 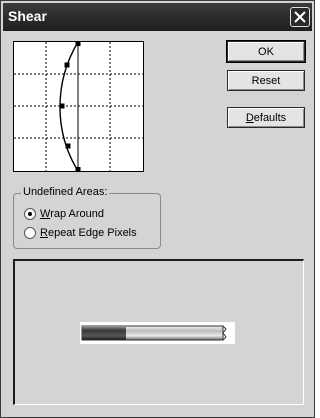 What do you see at coordinates (44, 233) in the screenshot?
I see `repeat-edge-mnemonic: R` at bounding box center [44, 233].